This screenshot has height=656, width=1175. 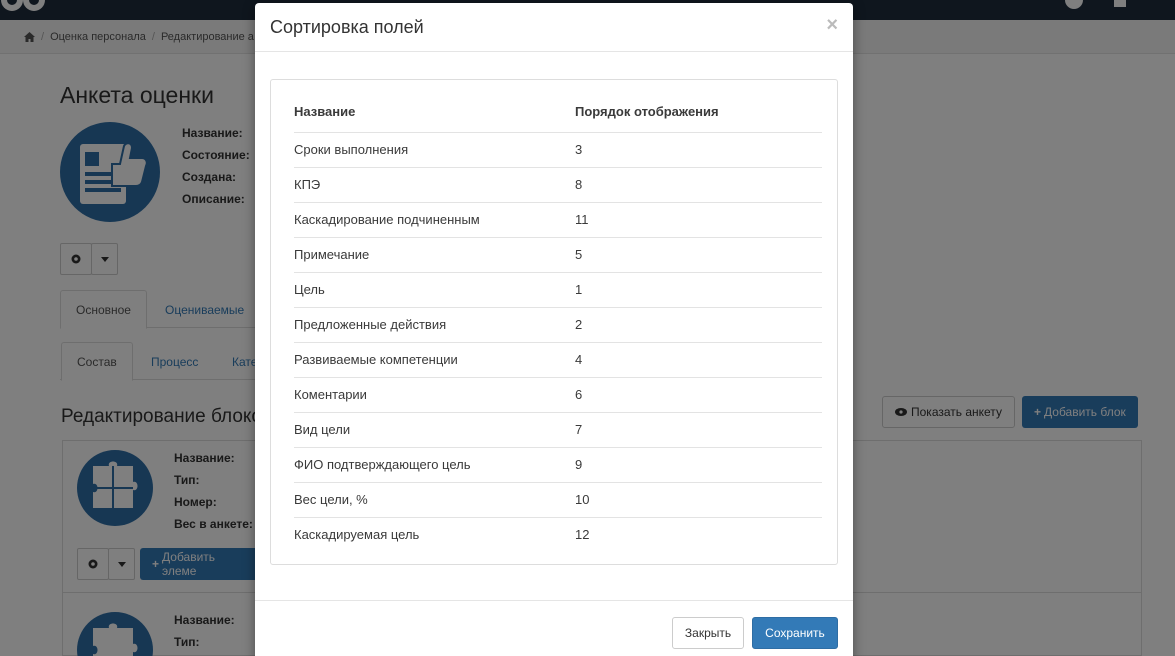 I want to click on table-row: КПЭ 8, so click(x=558, y=184).